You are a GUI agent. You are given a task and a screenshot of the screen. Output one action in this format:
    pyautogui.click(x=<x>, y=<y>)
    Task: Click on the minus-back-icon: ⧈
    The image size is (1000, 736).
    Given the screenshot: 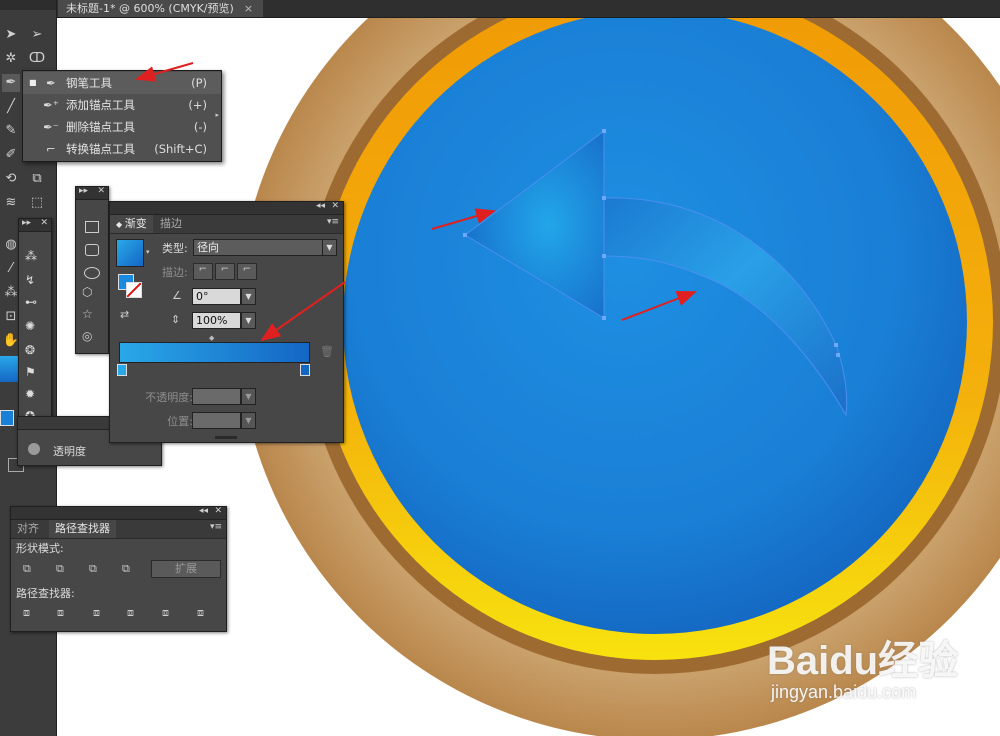 What is the action you would take?
    pyautogui.click(x=200, y=613)
    